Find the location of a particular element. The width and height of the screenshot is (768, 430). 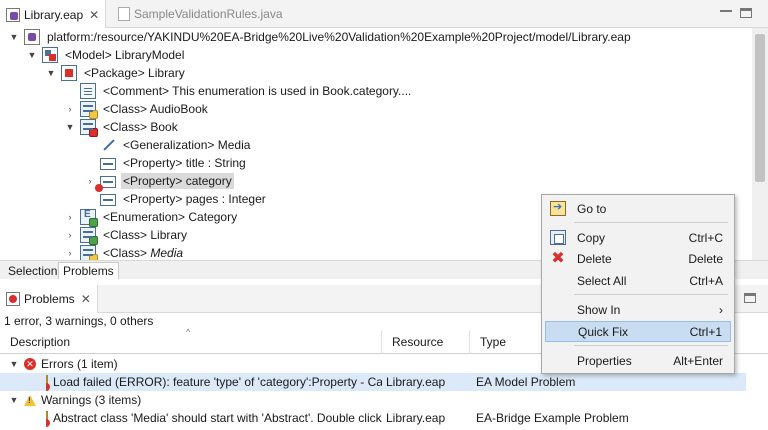

comment-icon is located at coordinates (88, 91).